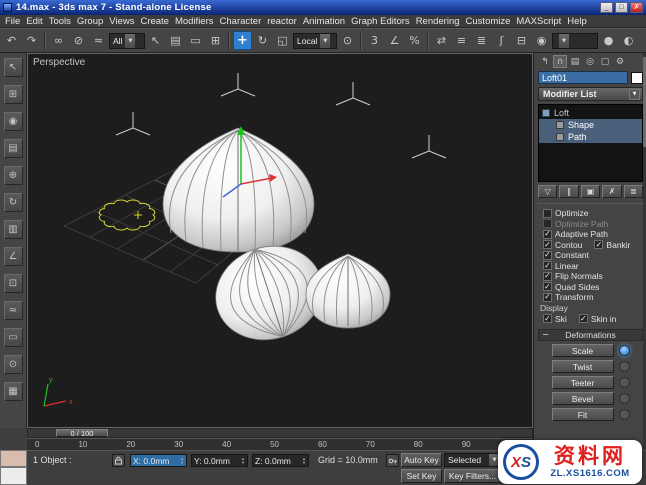  Describe the element at coordinates (472, 460) in the screenshot. I see `selection-set-dropdown: Selected ▼` at that location.